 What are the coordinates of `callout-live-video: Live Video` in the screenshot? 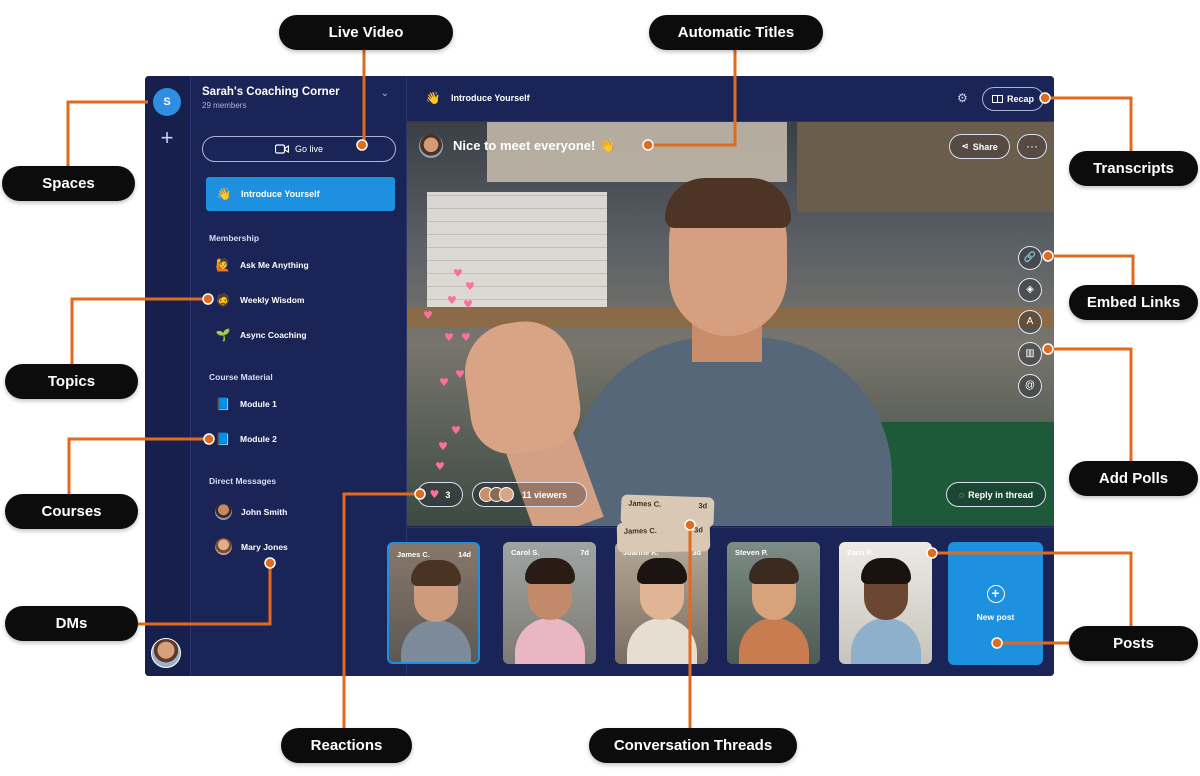 It's located at (366, 32).